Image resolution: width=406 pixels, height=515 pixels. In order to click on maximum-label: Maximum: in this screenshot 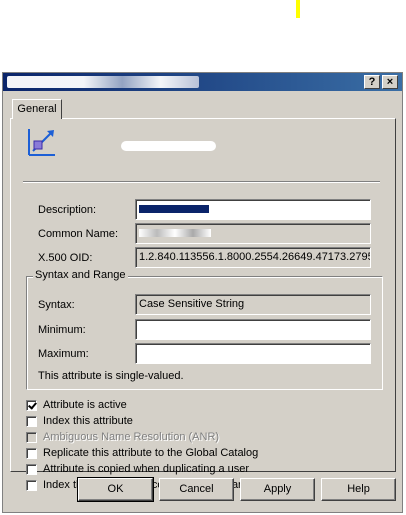, I will do `click(63, 354)`.